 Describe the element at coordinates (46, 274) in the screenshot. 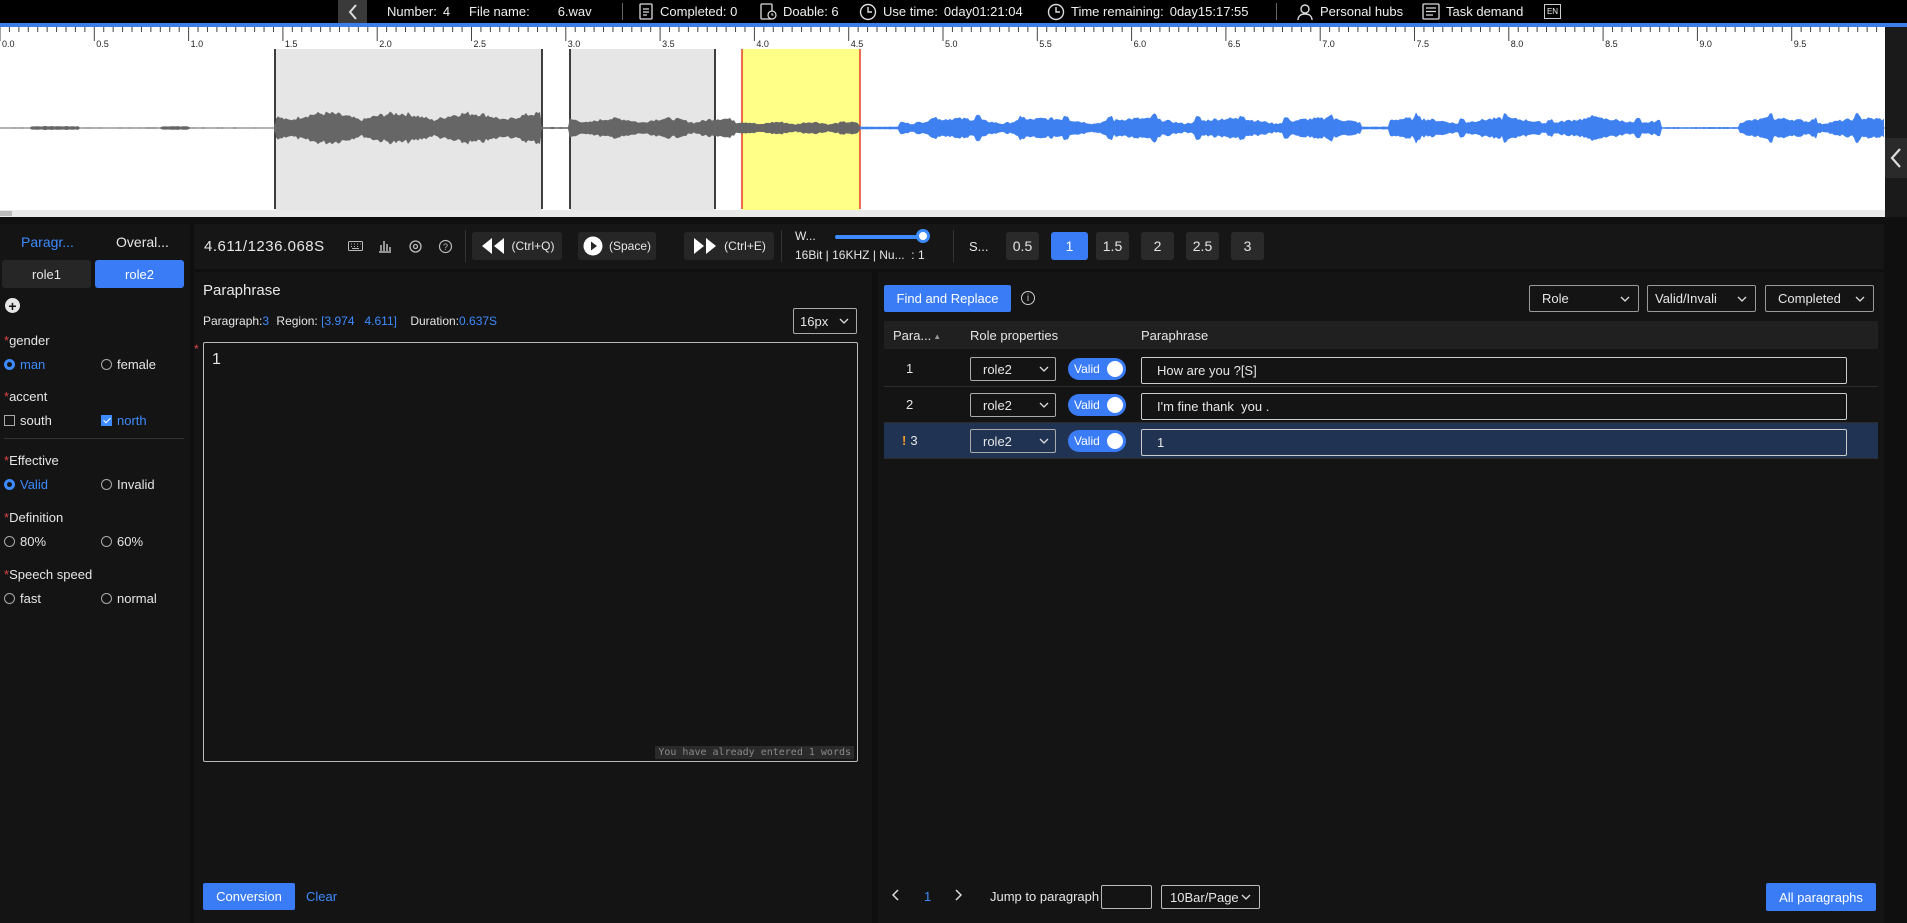

I see `role1-button: role1` at that location.